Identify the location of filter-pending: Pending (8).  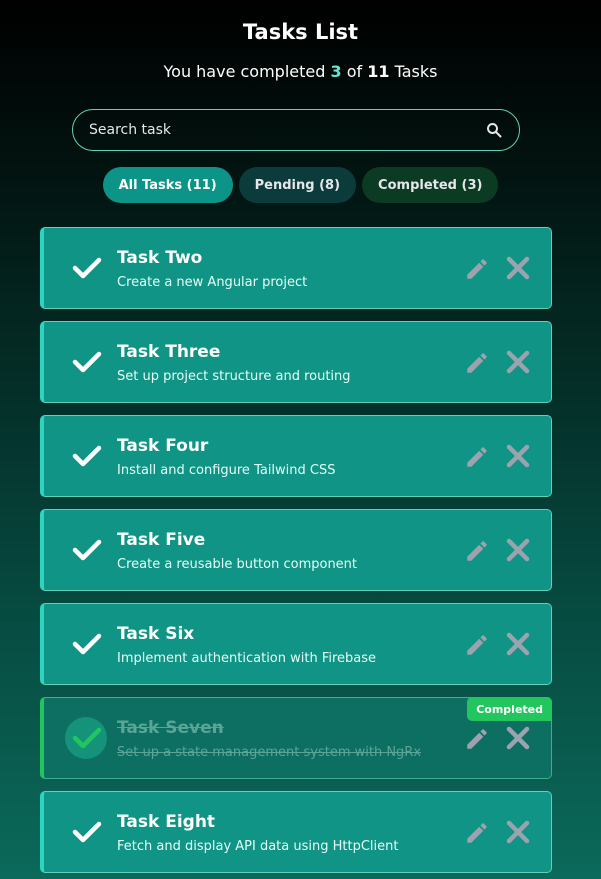
(297, 185).